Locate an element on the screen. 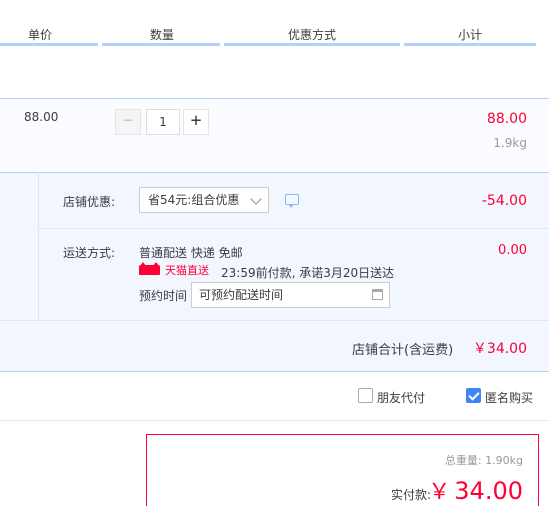 The image size is (549, 506). shipping-fee: 0.00 is located at coordinates (512, 250).